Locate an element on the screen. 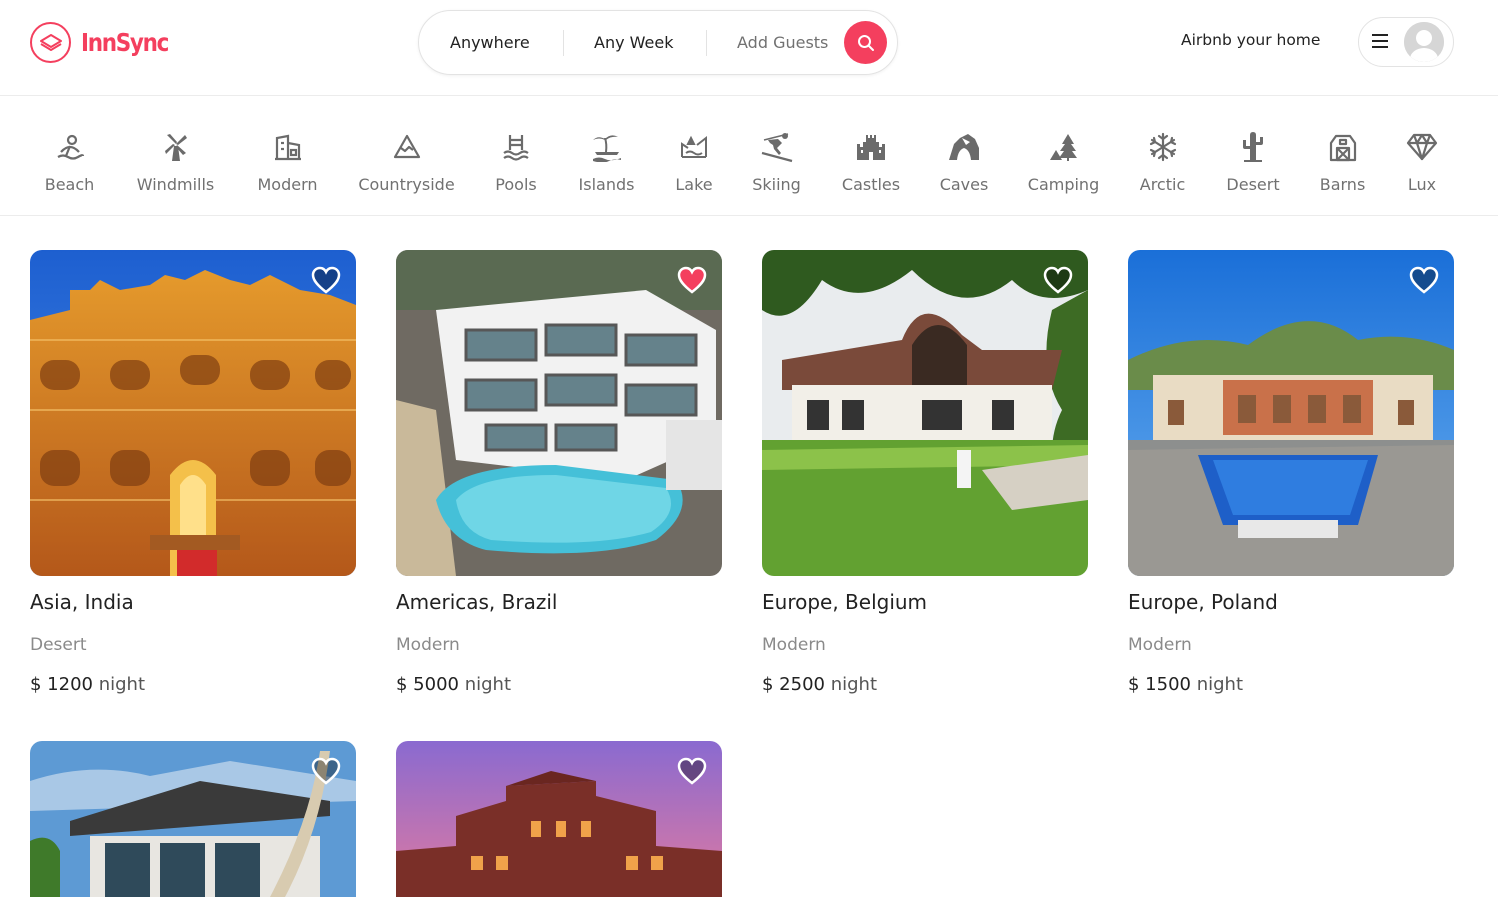 This screenshot has width=1498, height=897. search-bar: Anywhere Any Week Add Guests is located at coordinates (658, 42).